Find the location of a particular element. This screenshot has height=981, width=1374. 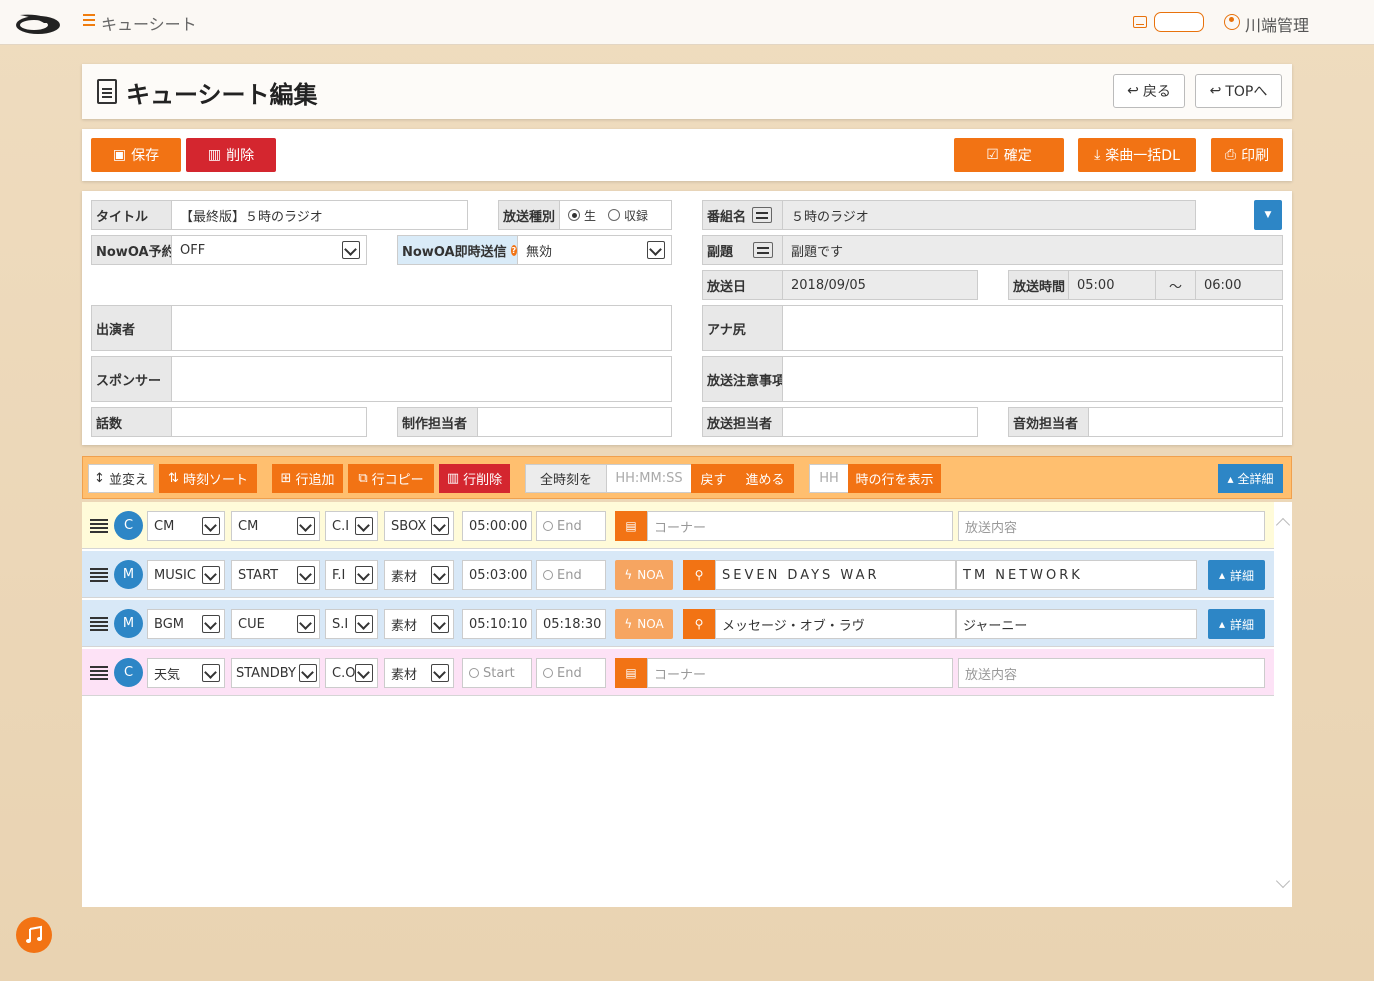

user-icon is located at coordinates (1232, 22).